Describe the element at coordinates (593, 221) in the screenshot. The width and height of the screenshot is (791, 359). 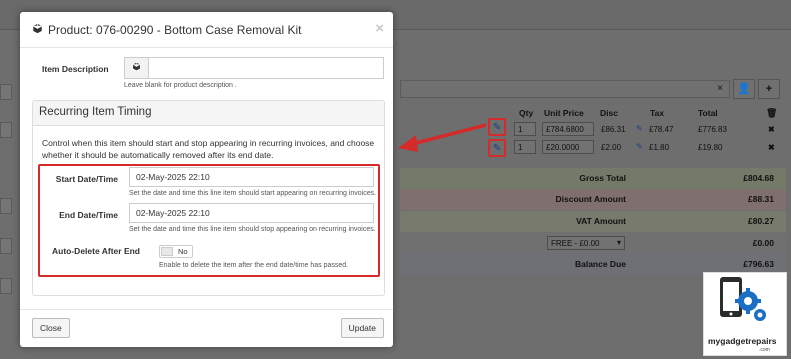
I see `summary-row-vat: VAT Amount £80.27` at that location.